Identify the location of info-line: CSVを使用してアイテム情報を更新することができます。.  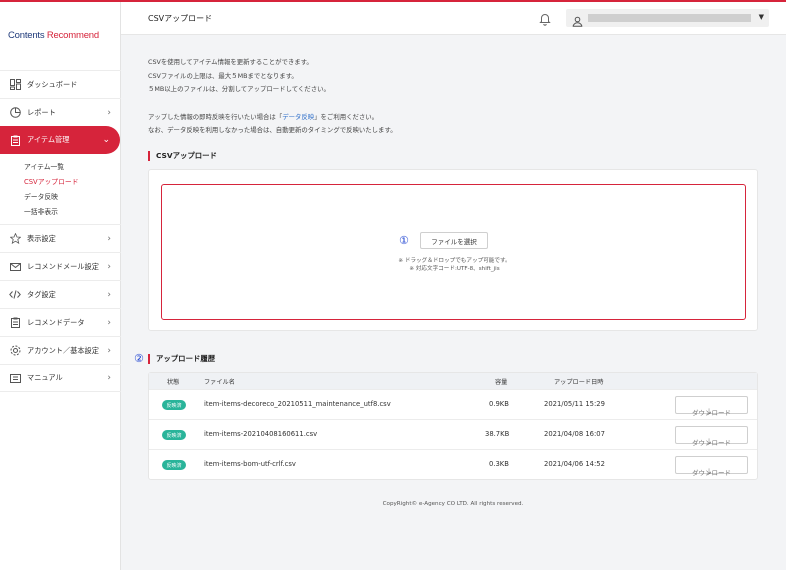
(230, 62).